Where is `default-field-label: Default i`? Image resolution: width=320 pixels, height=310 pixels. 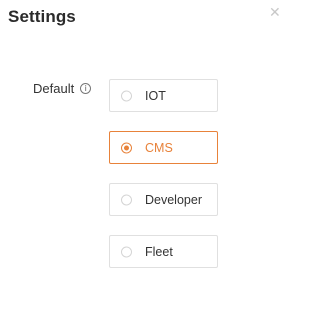 default-field-label: Default i is located at coordinates (62, 88).